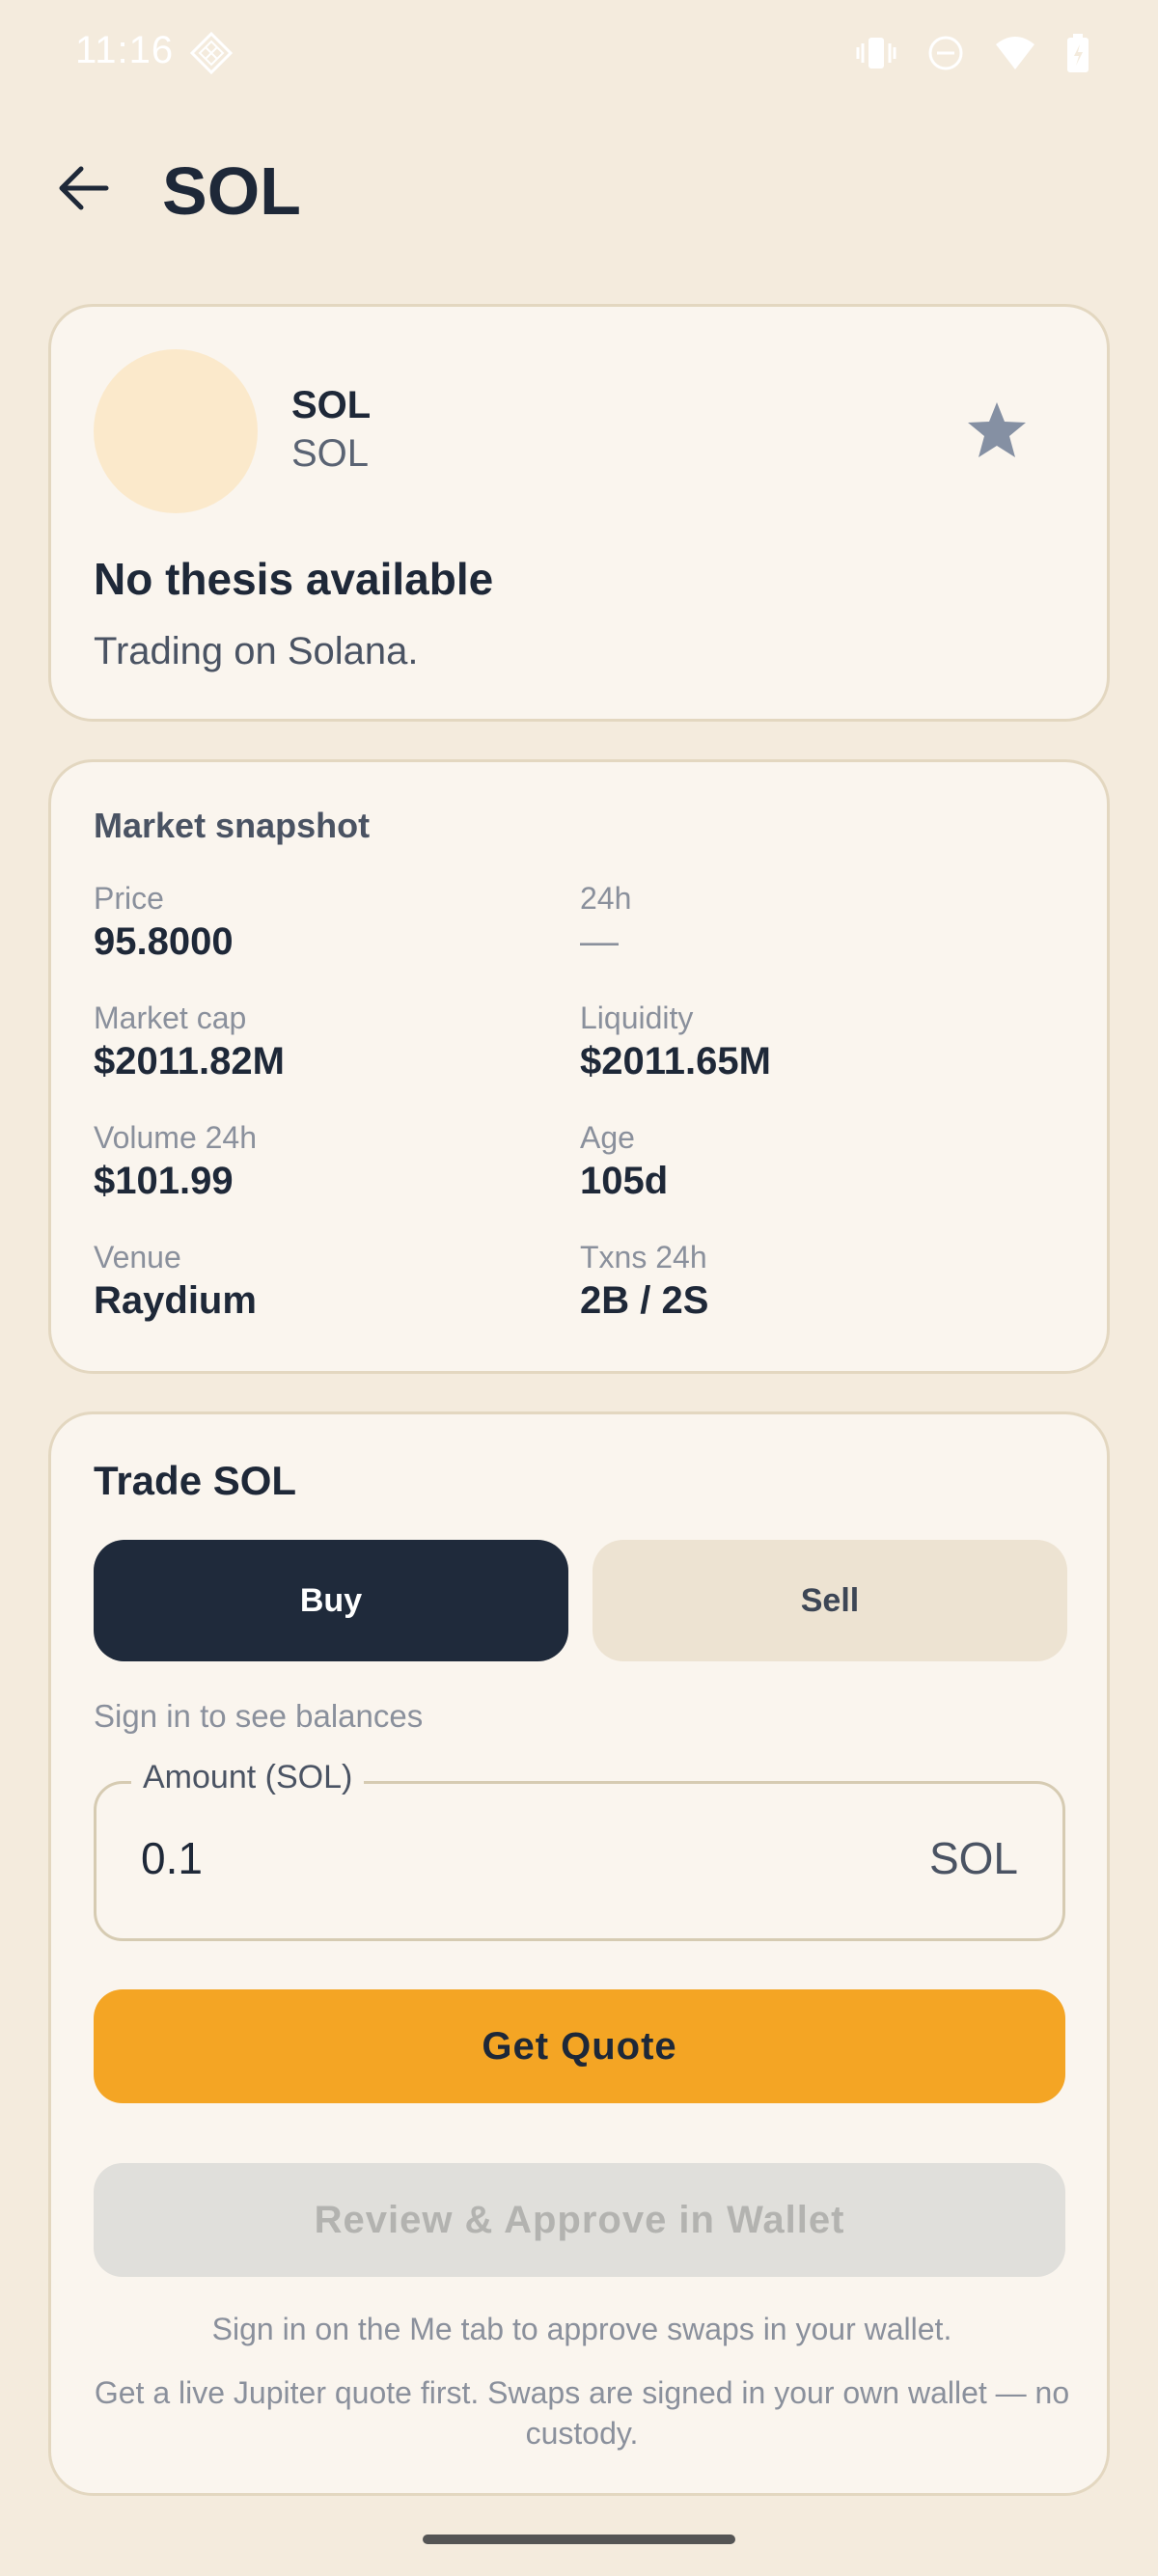  I want to click on buy-button: Buy, so click(331, 1600).